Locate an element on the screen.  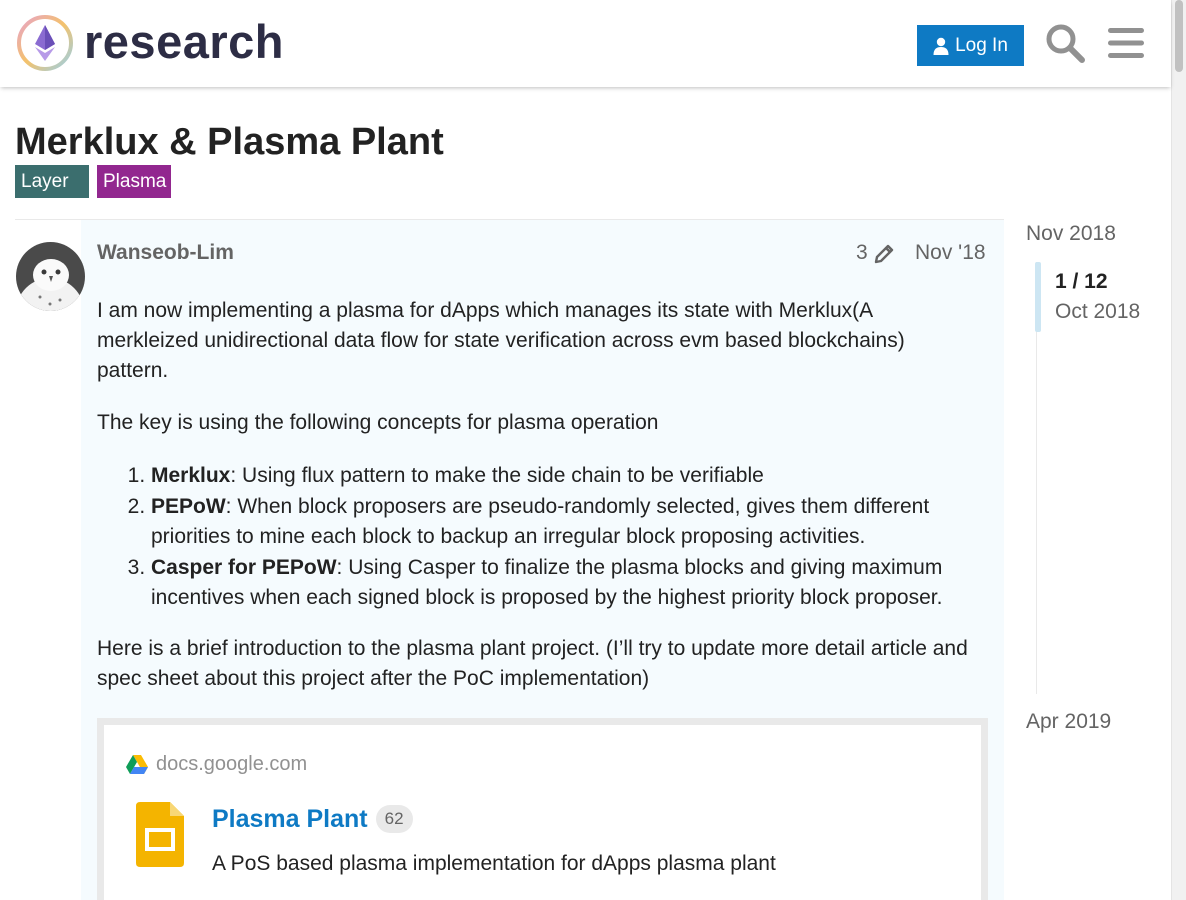
concept-term: Casper for PEPoW is located at coordinates (244, 567).